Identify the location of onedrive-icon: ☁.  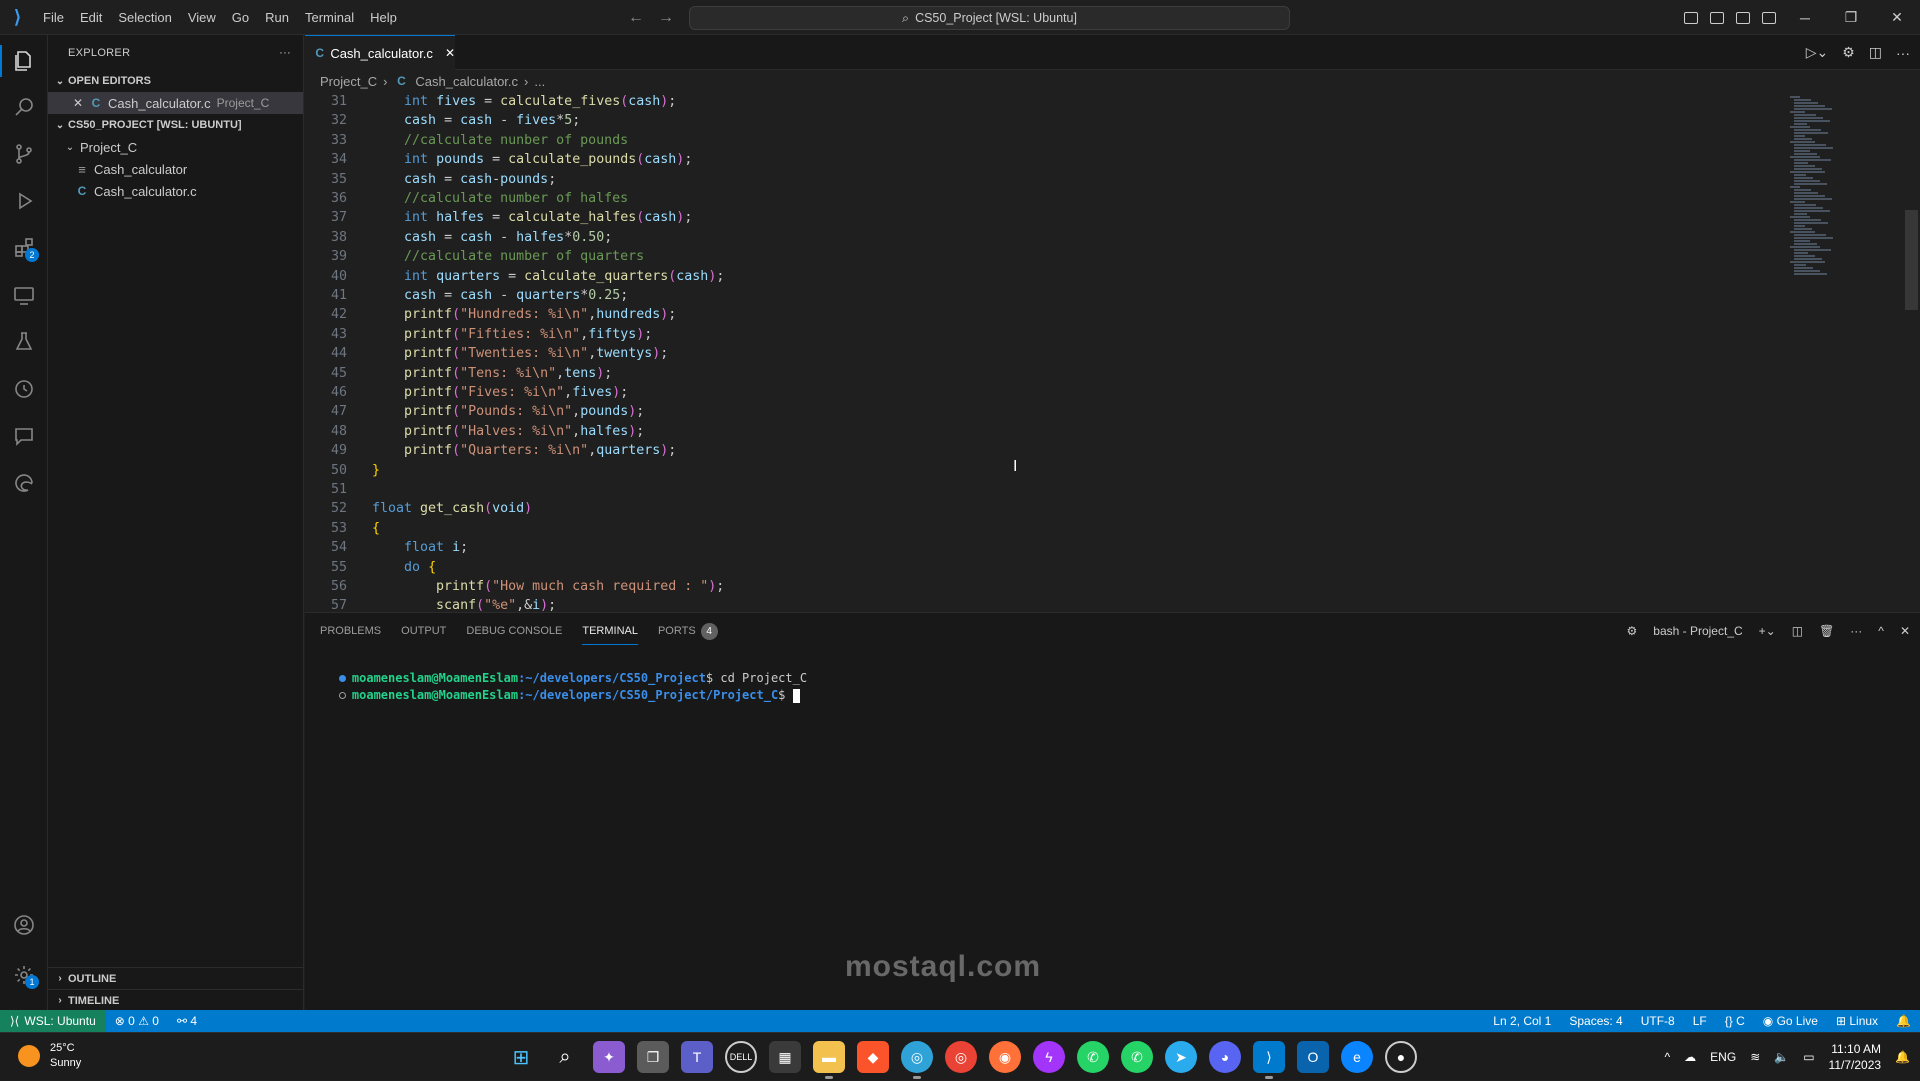
(1690, 1057).